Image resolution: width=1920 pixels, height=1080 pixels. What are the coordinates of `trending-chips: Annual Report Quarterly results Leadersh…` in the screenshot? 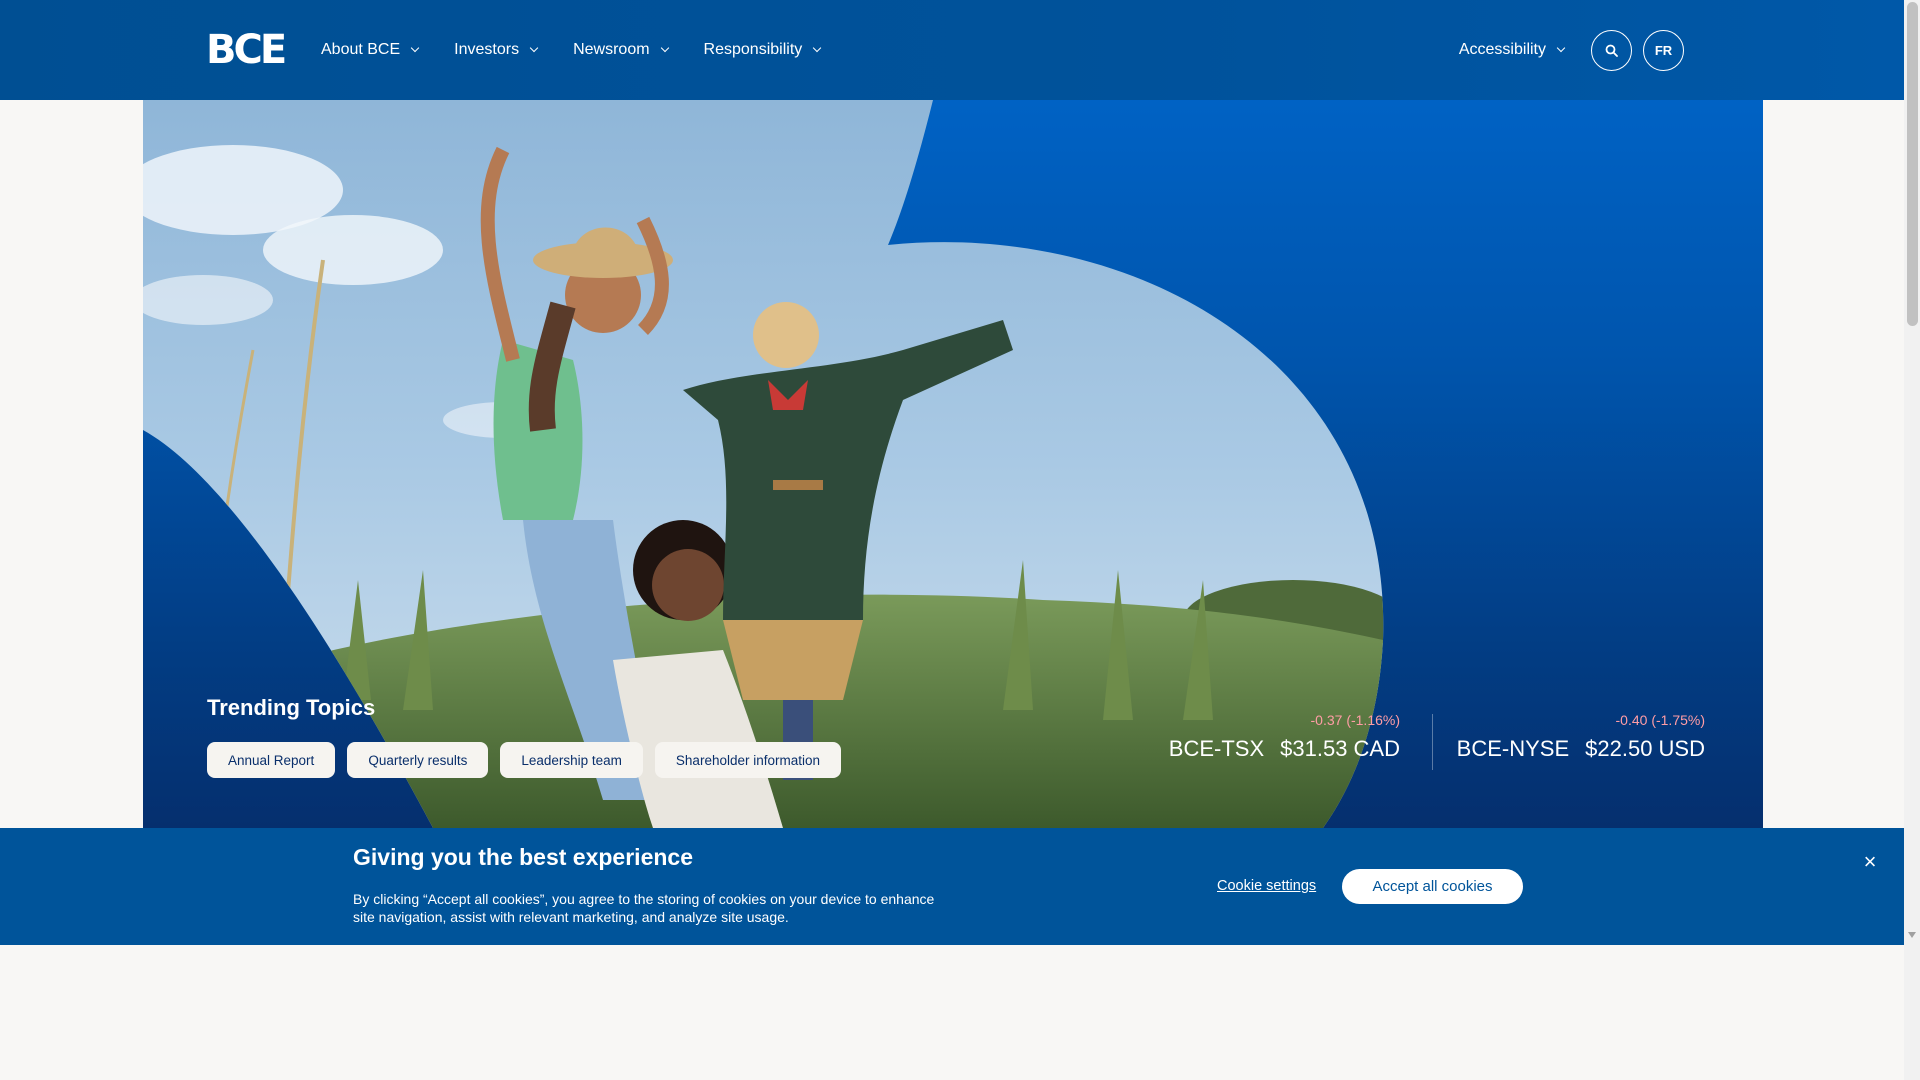 It's located at (530, 760).